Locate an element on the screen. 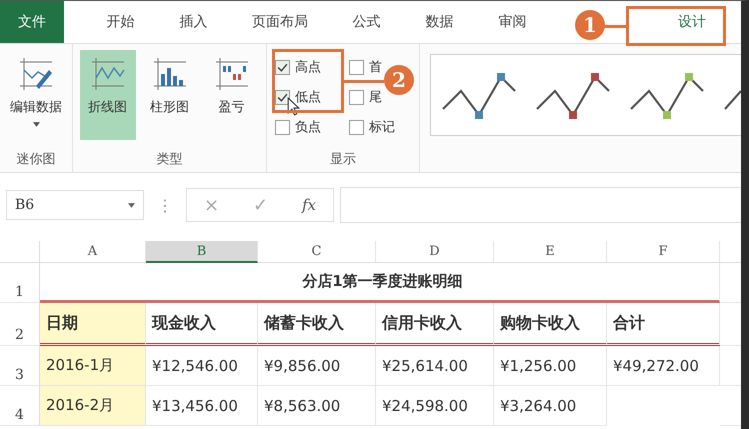 The image size is (749, 429). line-chart-icon is located at coordinates (108, 74).